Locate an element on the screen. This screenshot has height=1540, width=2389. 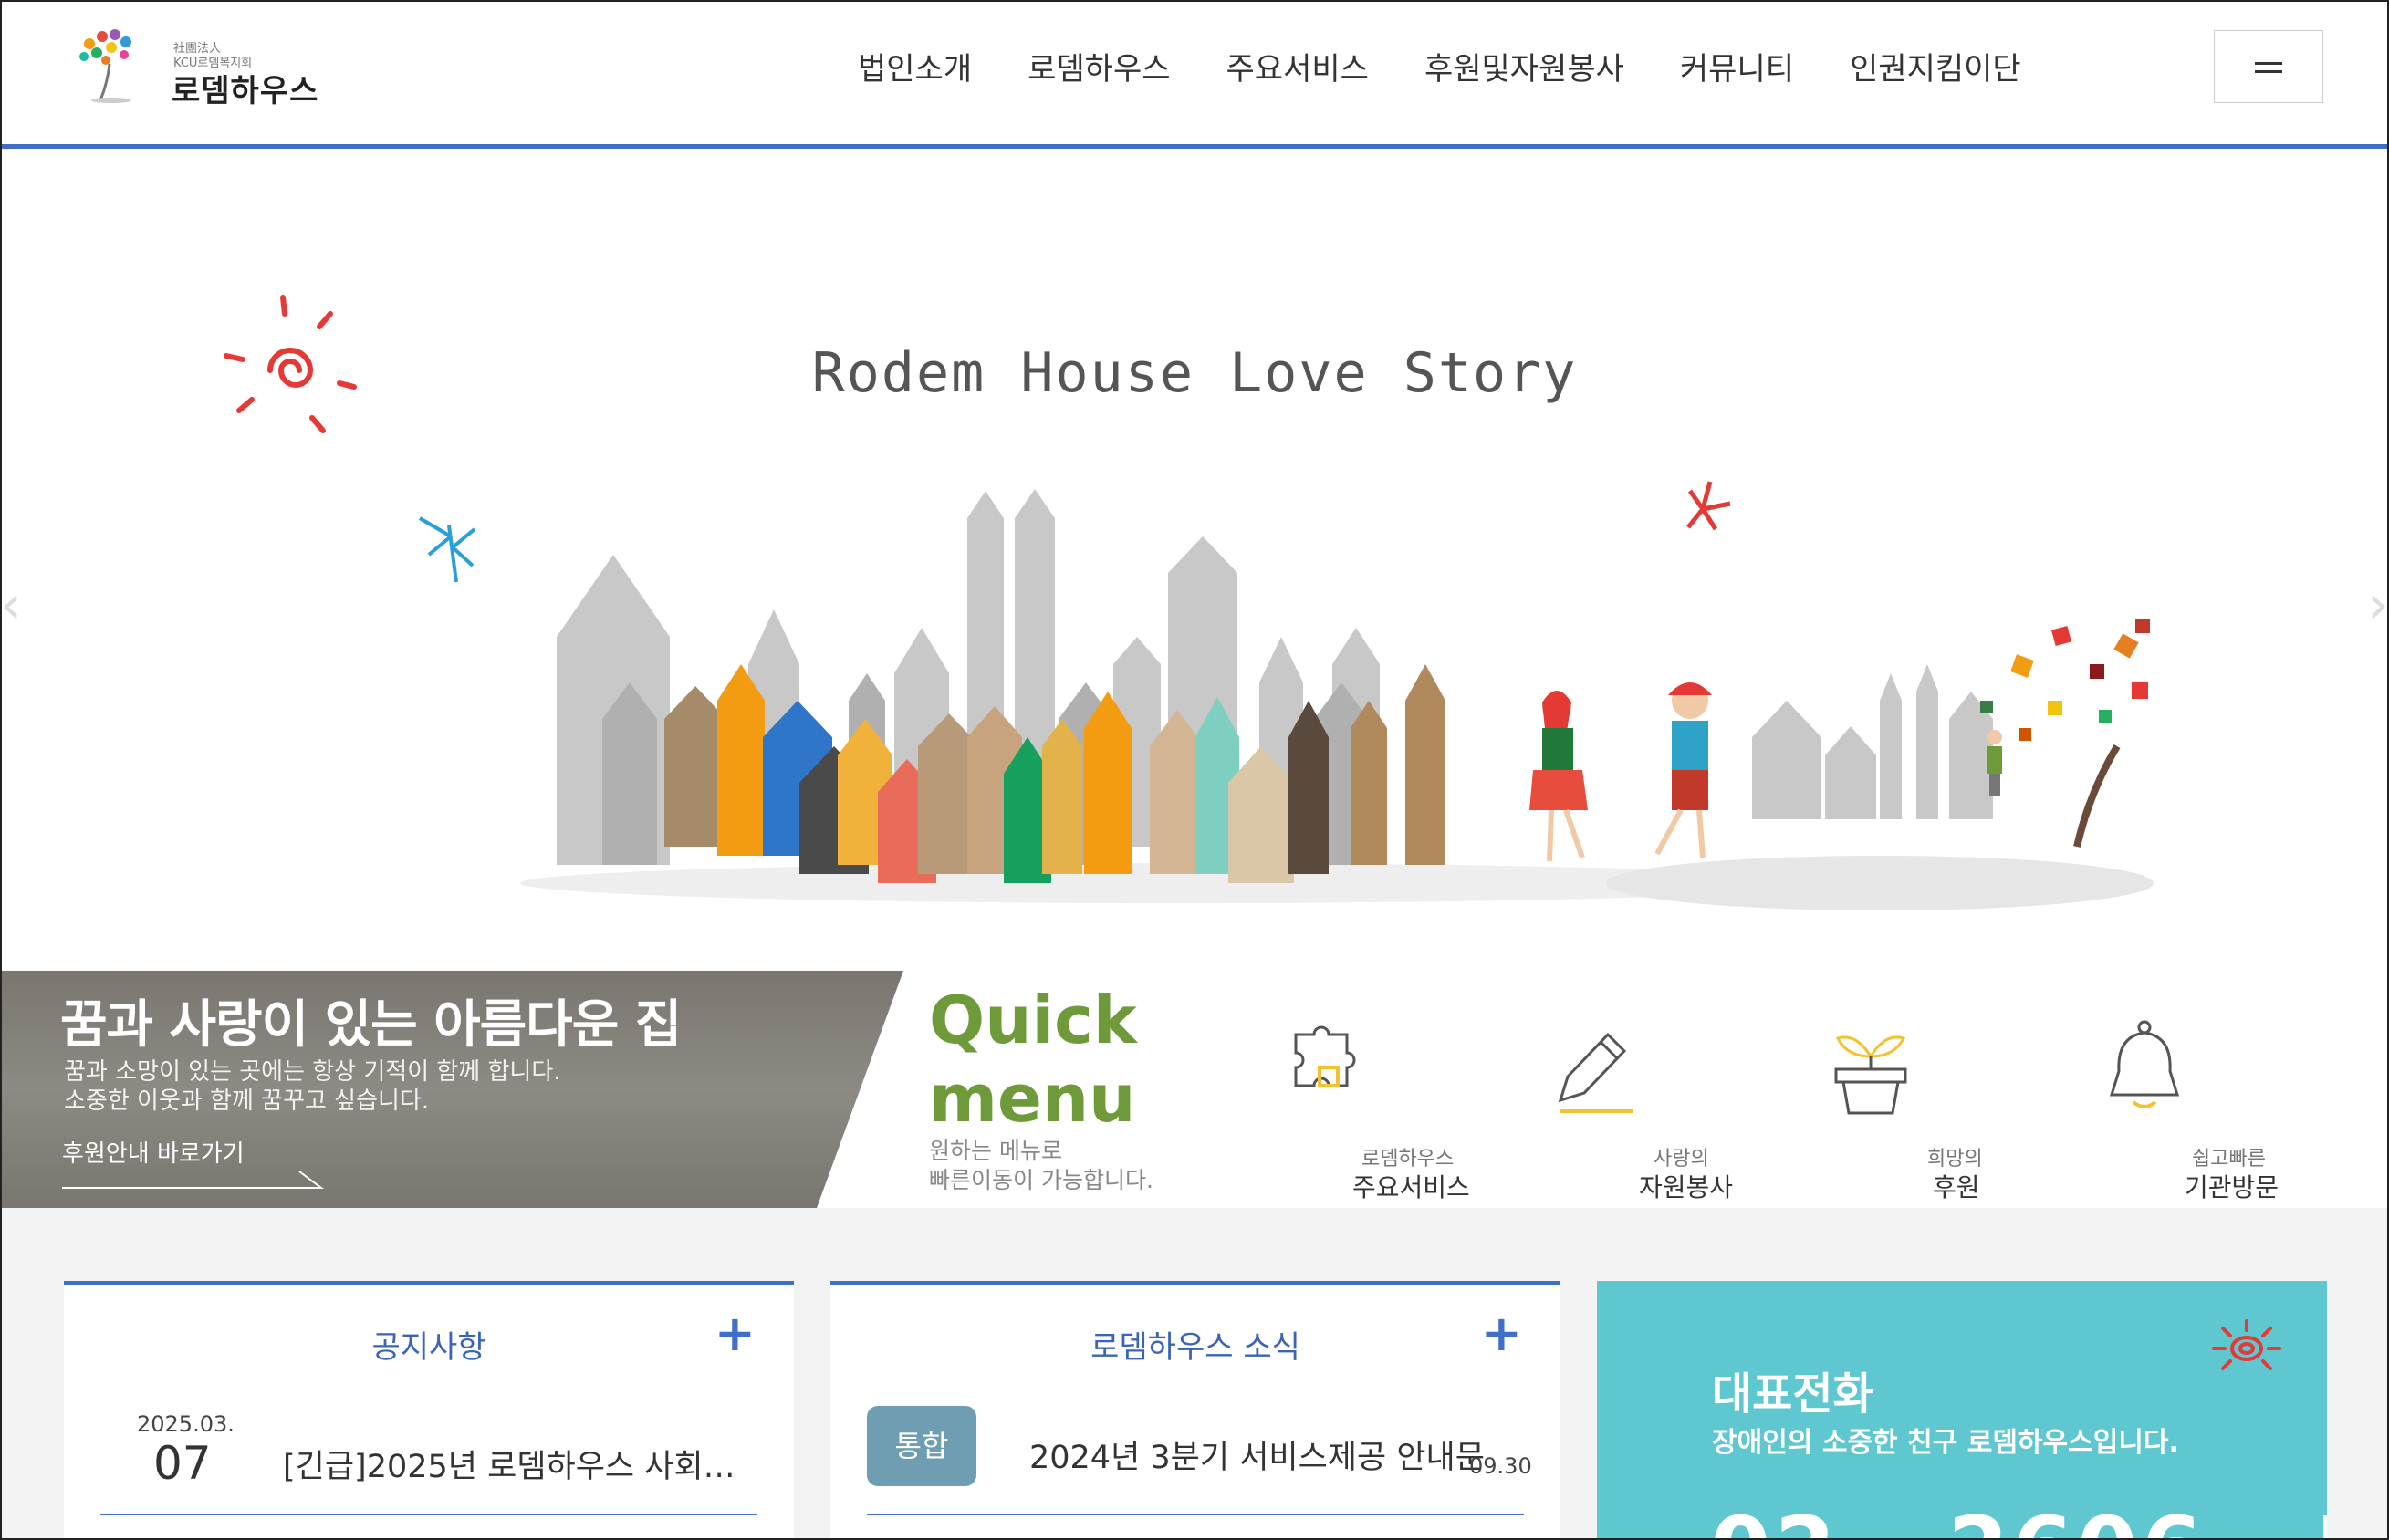
nav-item-human-rights: 인권지킴이단 is located at coordinates (1935, 66).